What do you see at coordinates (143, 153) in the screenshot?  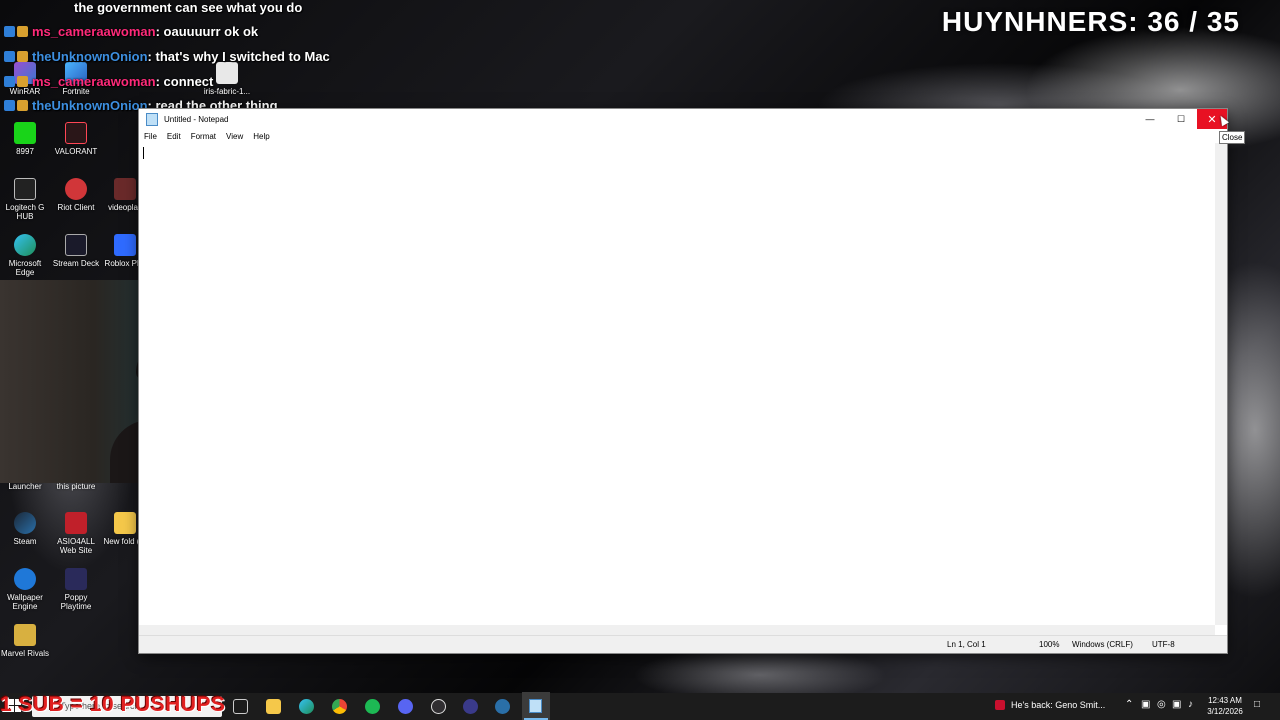 I see `text-caret` at bounding box center [143, 153].